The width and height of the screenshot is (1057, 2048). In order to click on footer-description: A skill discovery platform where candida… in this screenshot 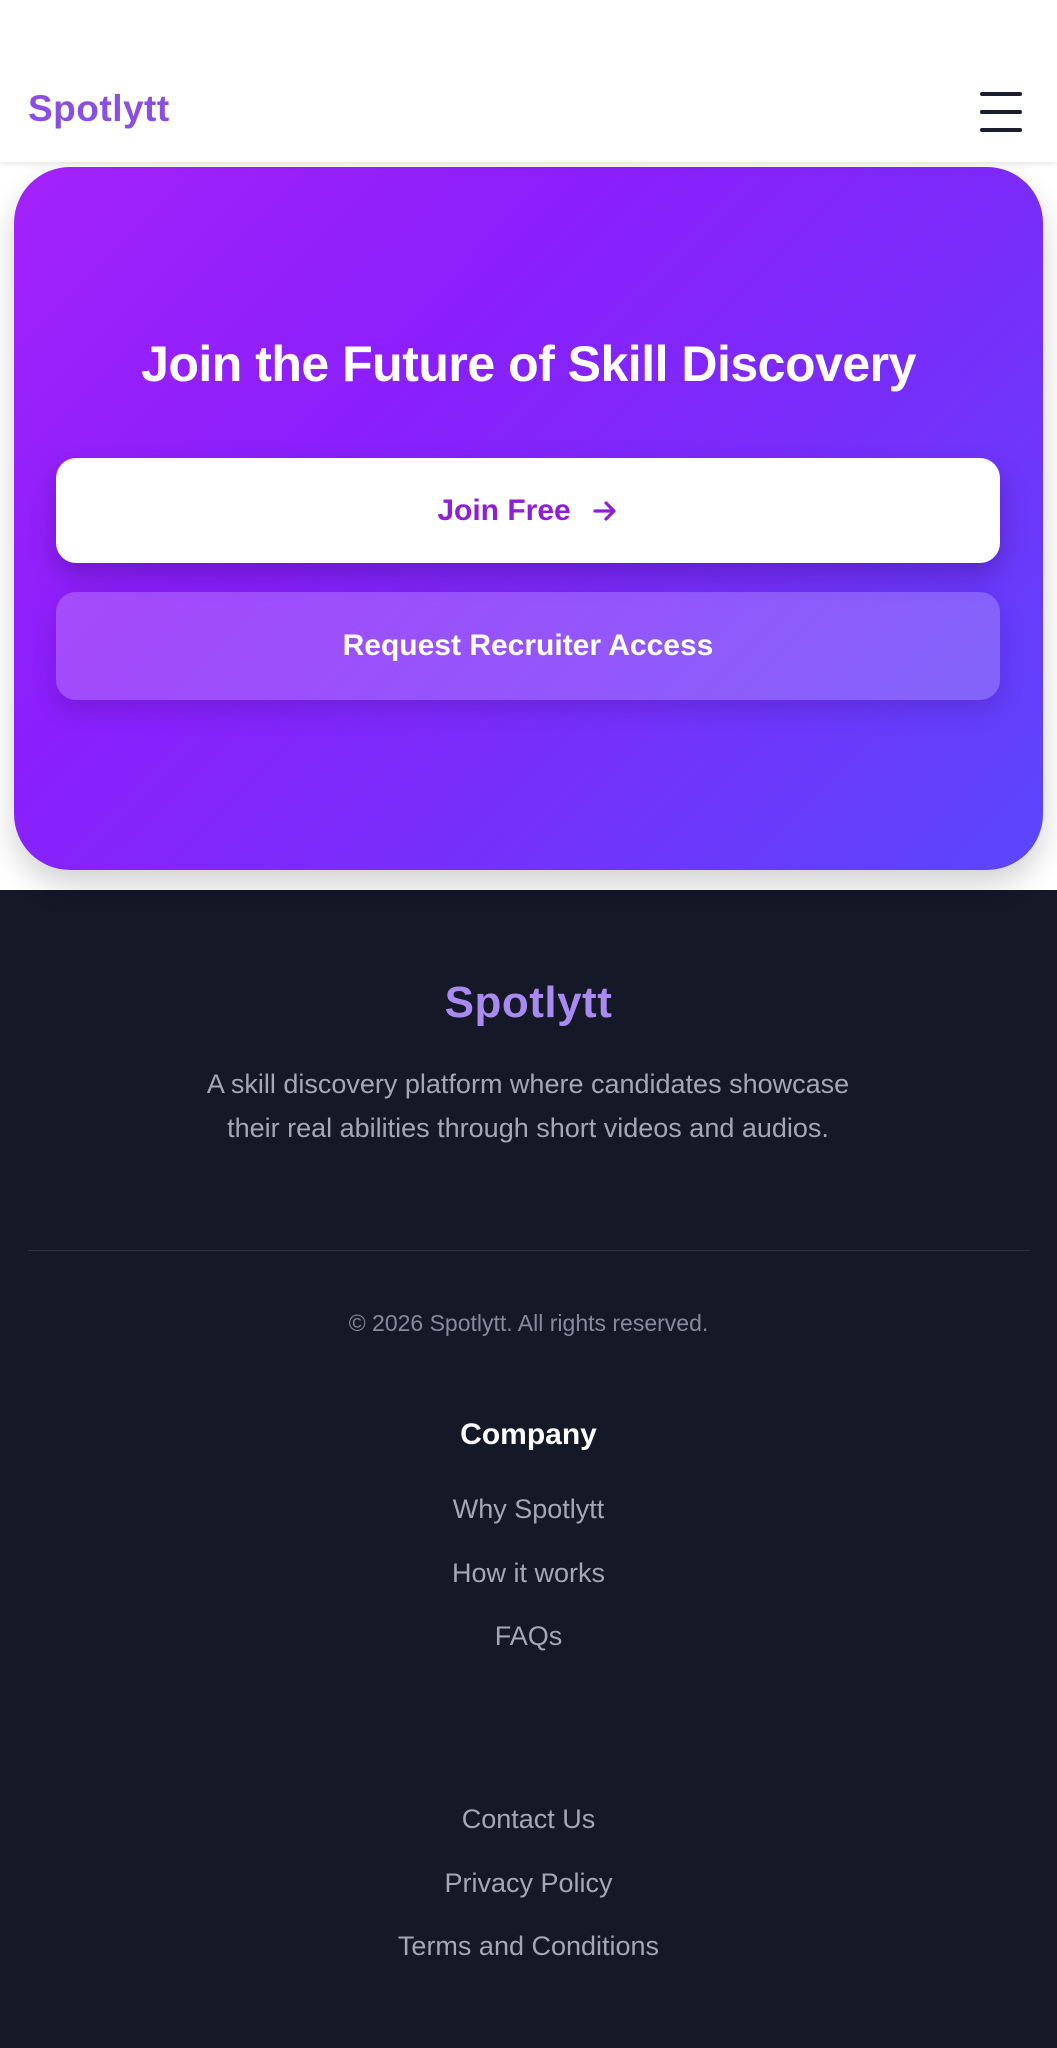, I will do `click(528, 1106)`.